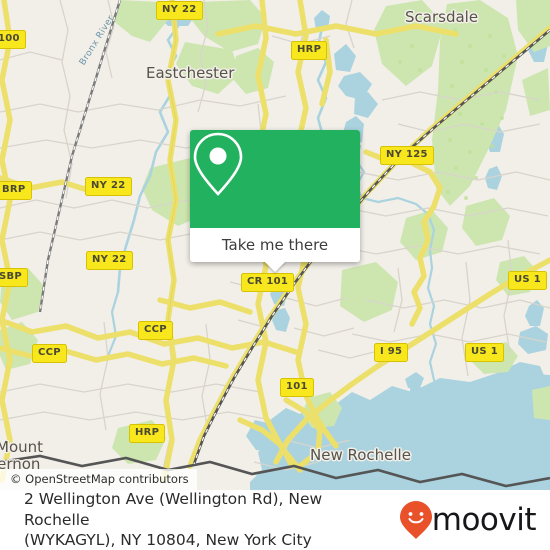  Describe the element at coordinates (218, 164) in the screenshot. I see `location-pin-icon` at that location.